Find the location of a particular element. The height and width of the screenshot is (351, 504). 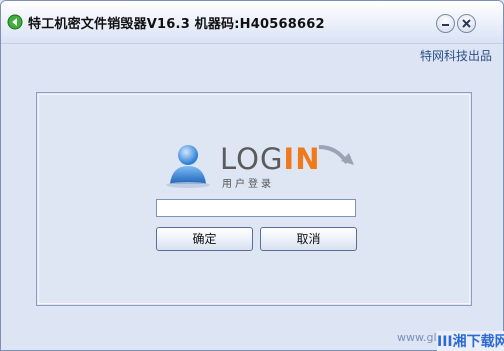

close-icon is located at coordinates (466, 23).